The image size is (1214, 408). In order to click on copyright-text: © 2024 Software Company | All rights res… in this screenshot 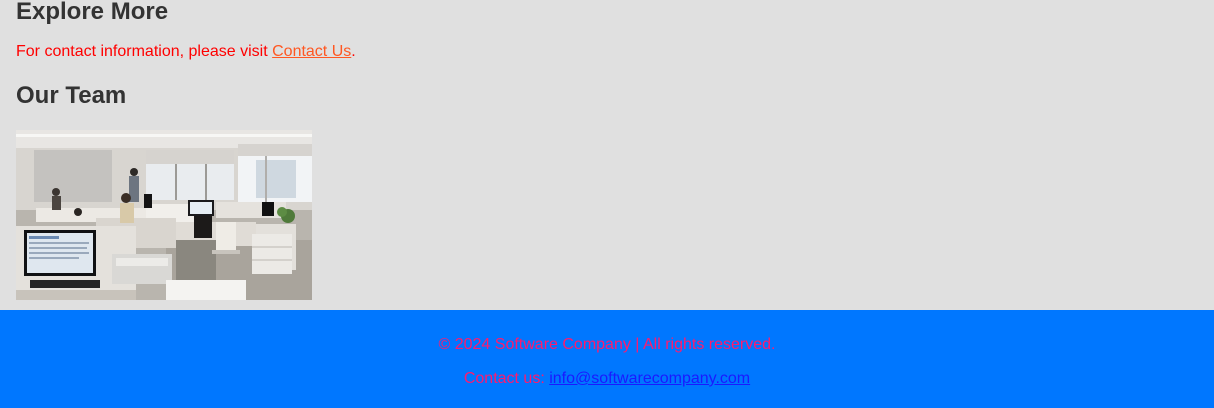, I will do `click(607, 344)`.